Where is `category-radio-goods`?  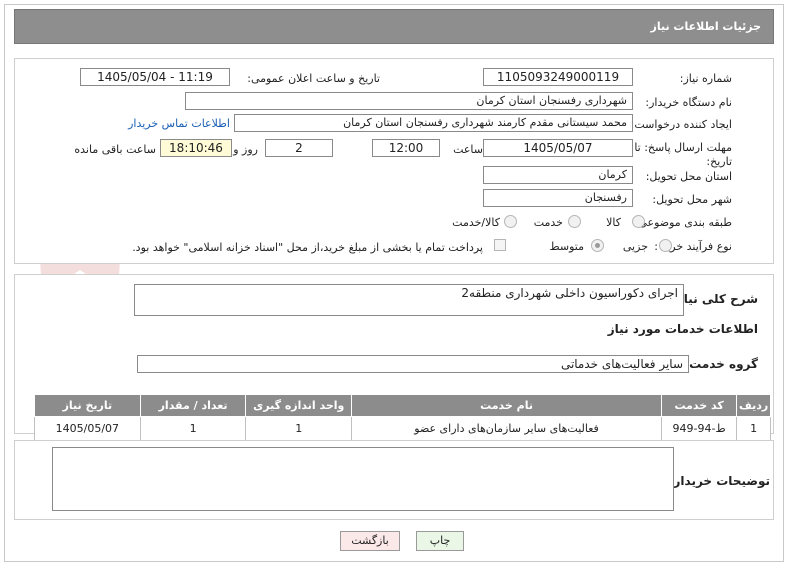 category-radio-goods is located at coordinates (638, 221).